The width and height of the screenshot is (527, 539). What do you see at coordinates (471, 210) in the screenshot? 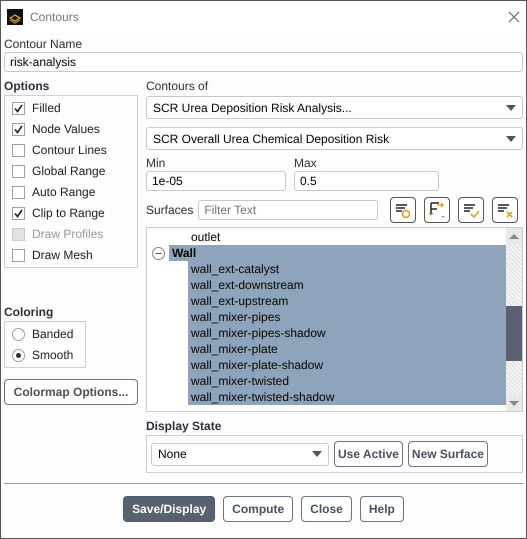
I see `list-check-icon-button` at bounding box center [471, 210].